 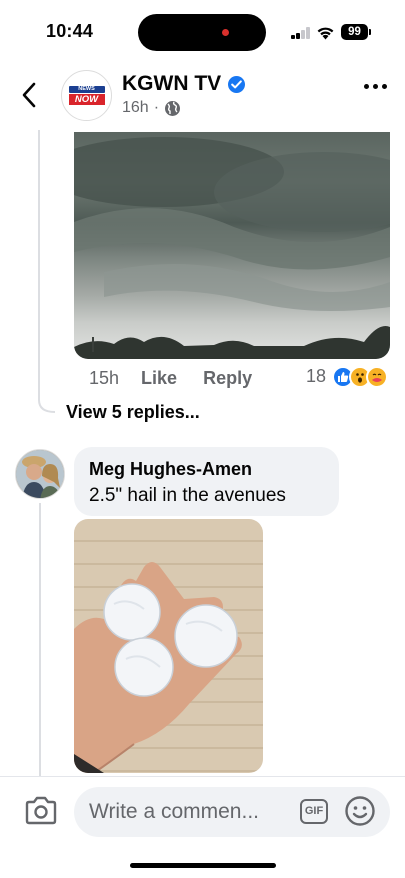 I want to click on news-now-logo: NEWS NOW, so click(x=86, y=95).